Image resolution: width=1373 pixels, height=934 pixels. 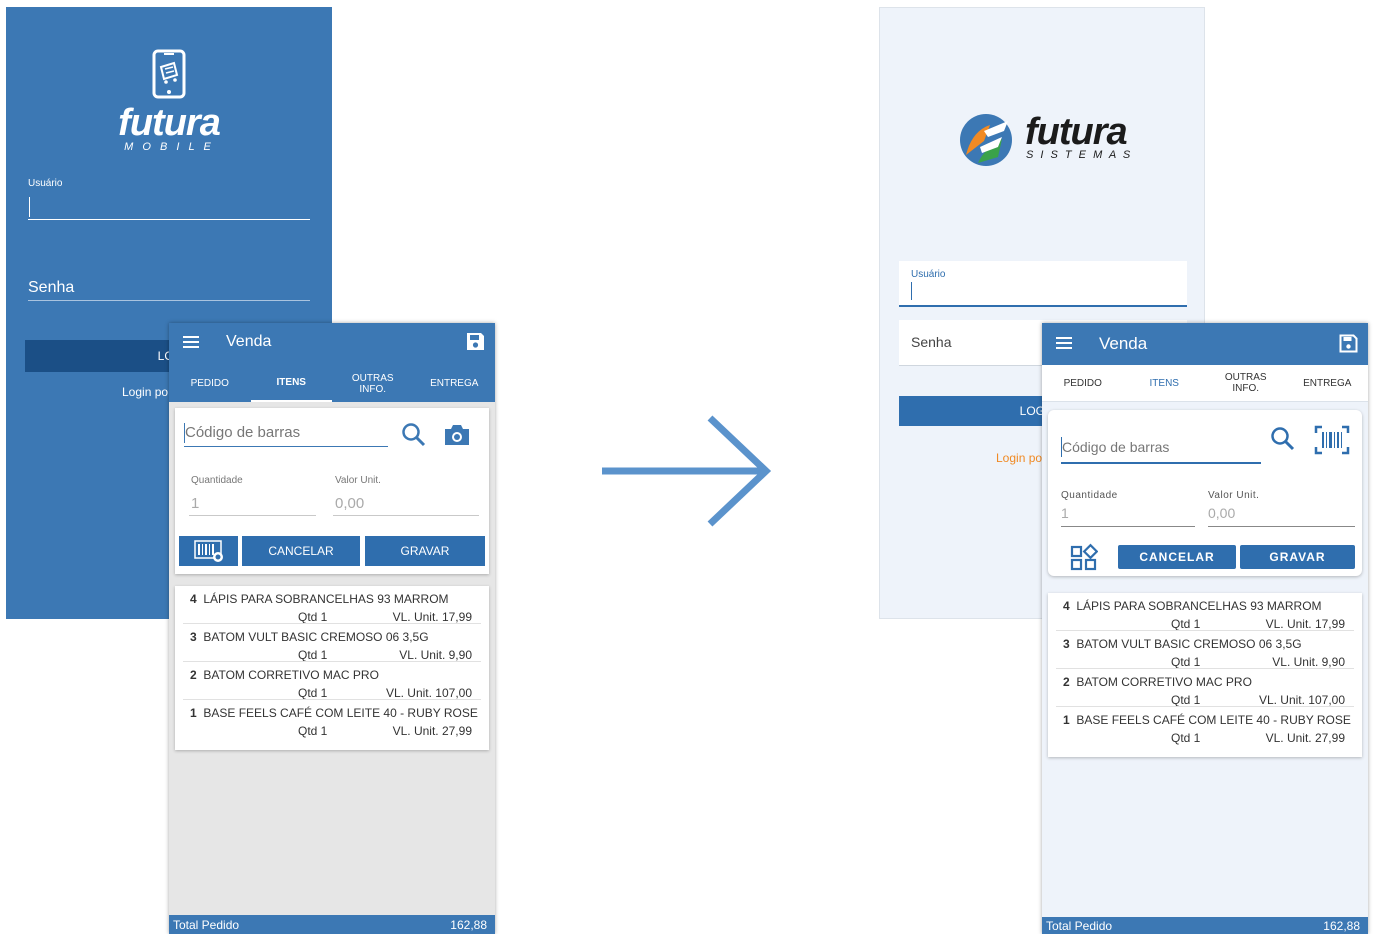 What do you see at coordinates (332, 924) in the screenshot?
I see `total-bar: Total Pedido 162,88` at bounding box center [332, 924].